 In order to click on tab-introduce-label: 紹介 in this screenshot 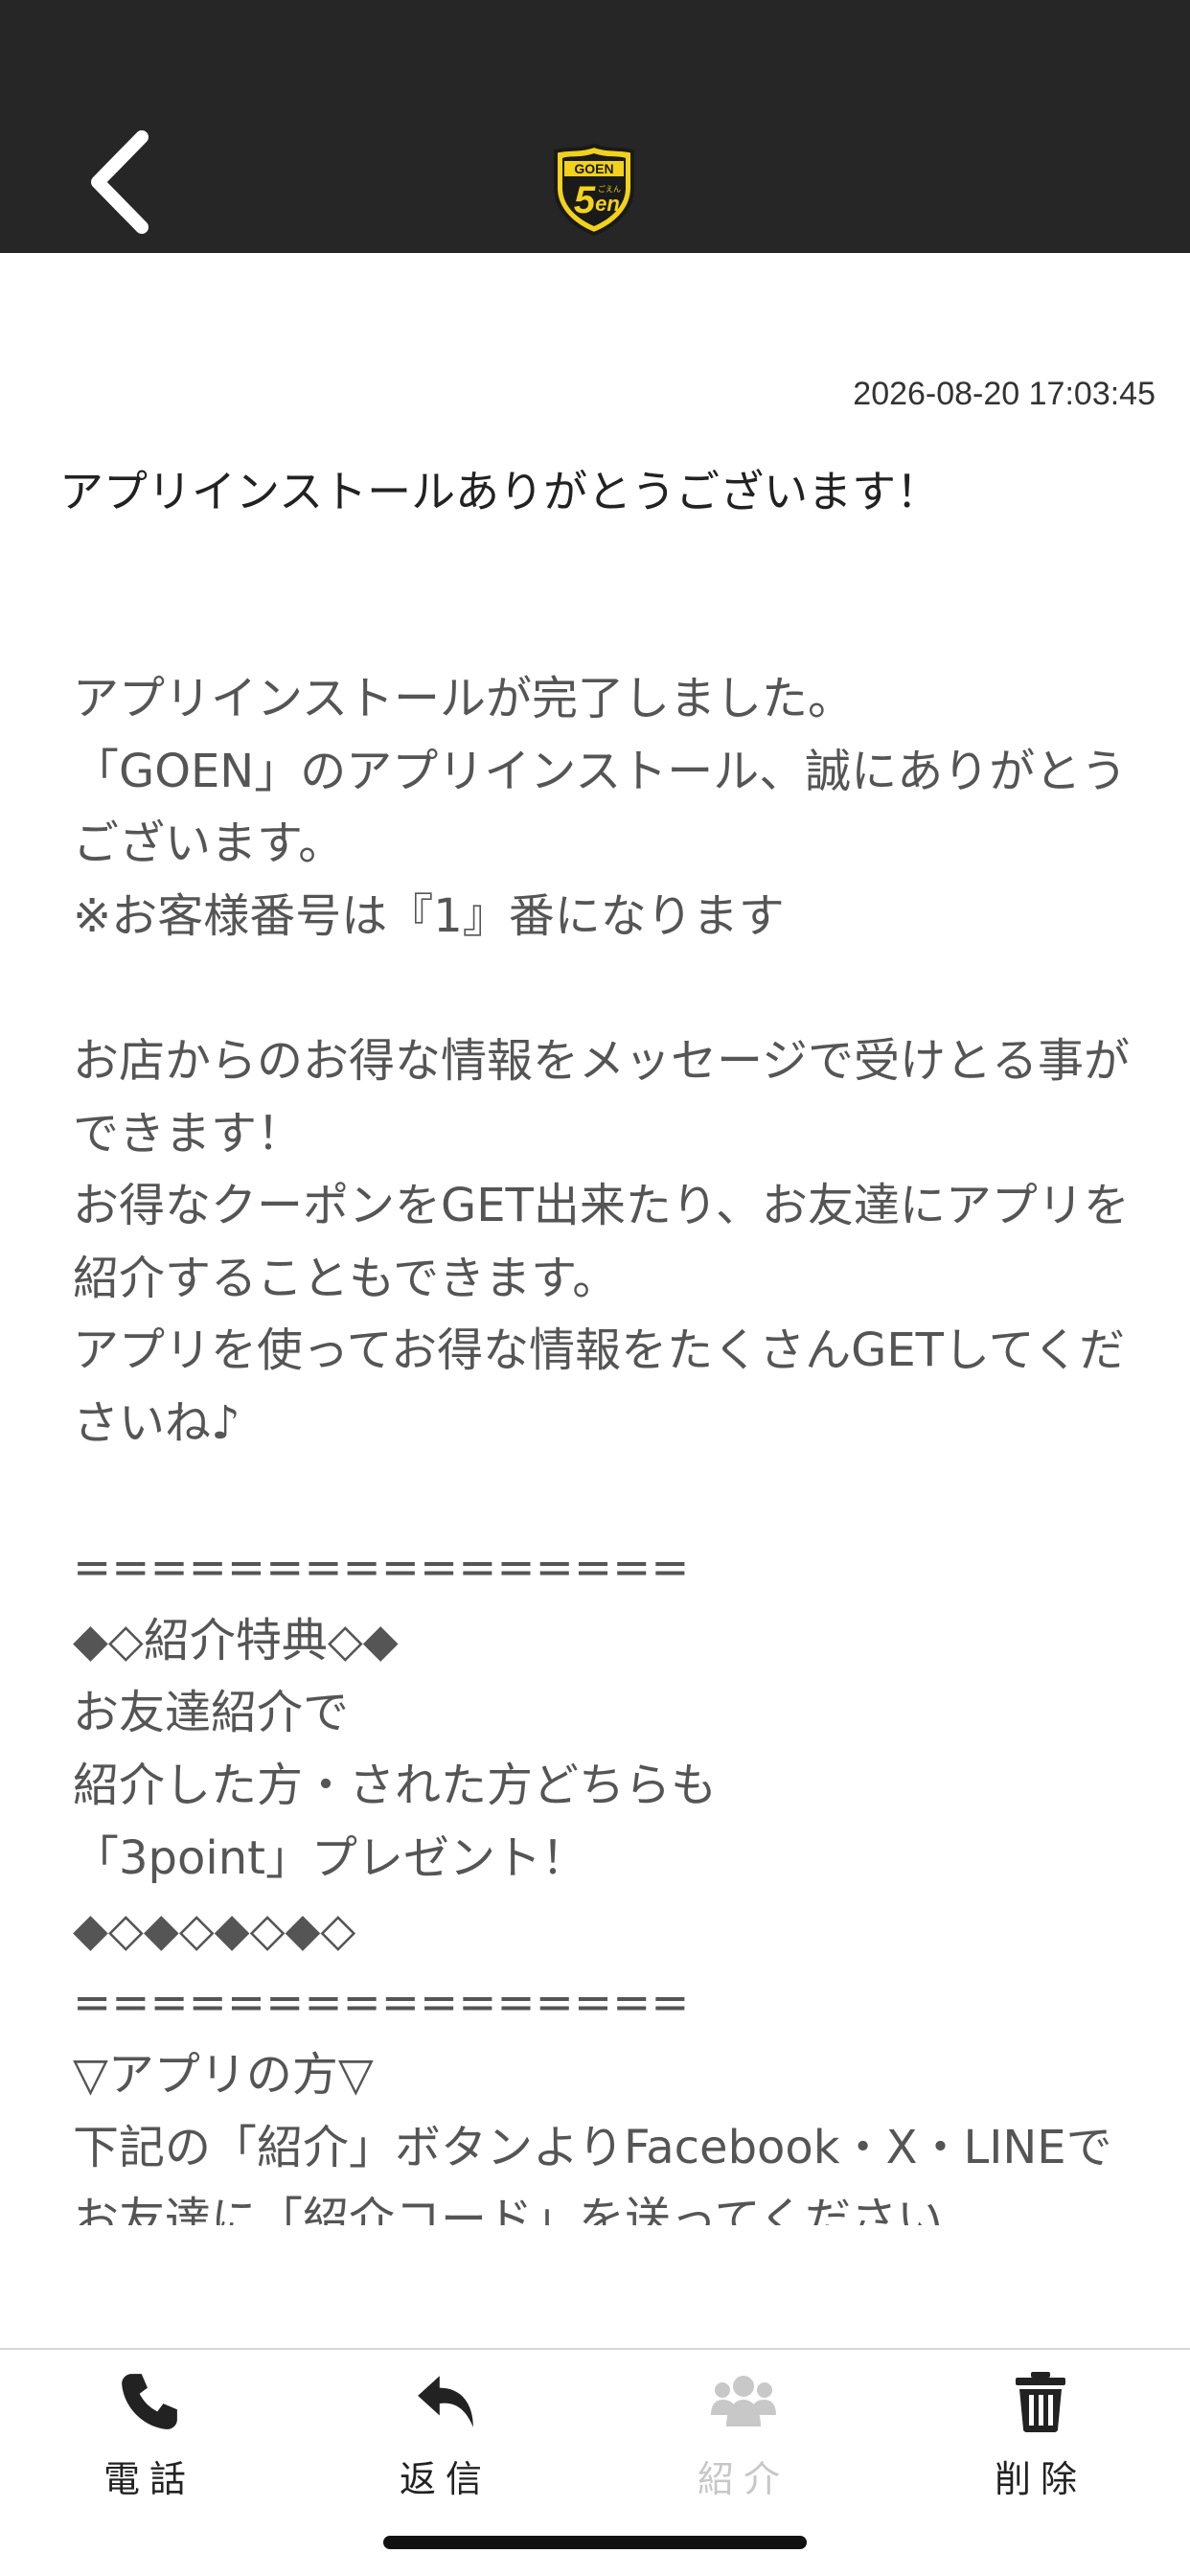, I will do `click(744, 2479)`.